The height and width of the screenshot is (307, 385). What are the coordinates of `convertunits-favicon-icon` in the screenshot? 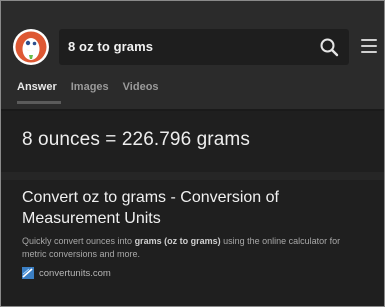 It's located at (28, 273).